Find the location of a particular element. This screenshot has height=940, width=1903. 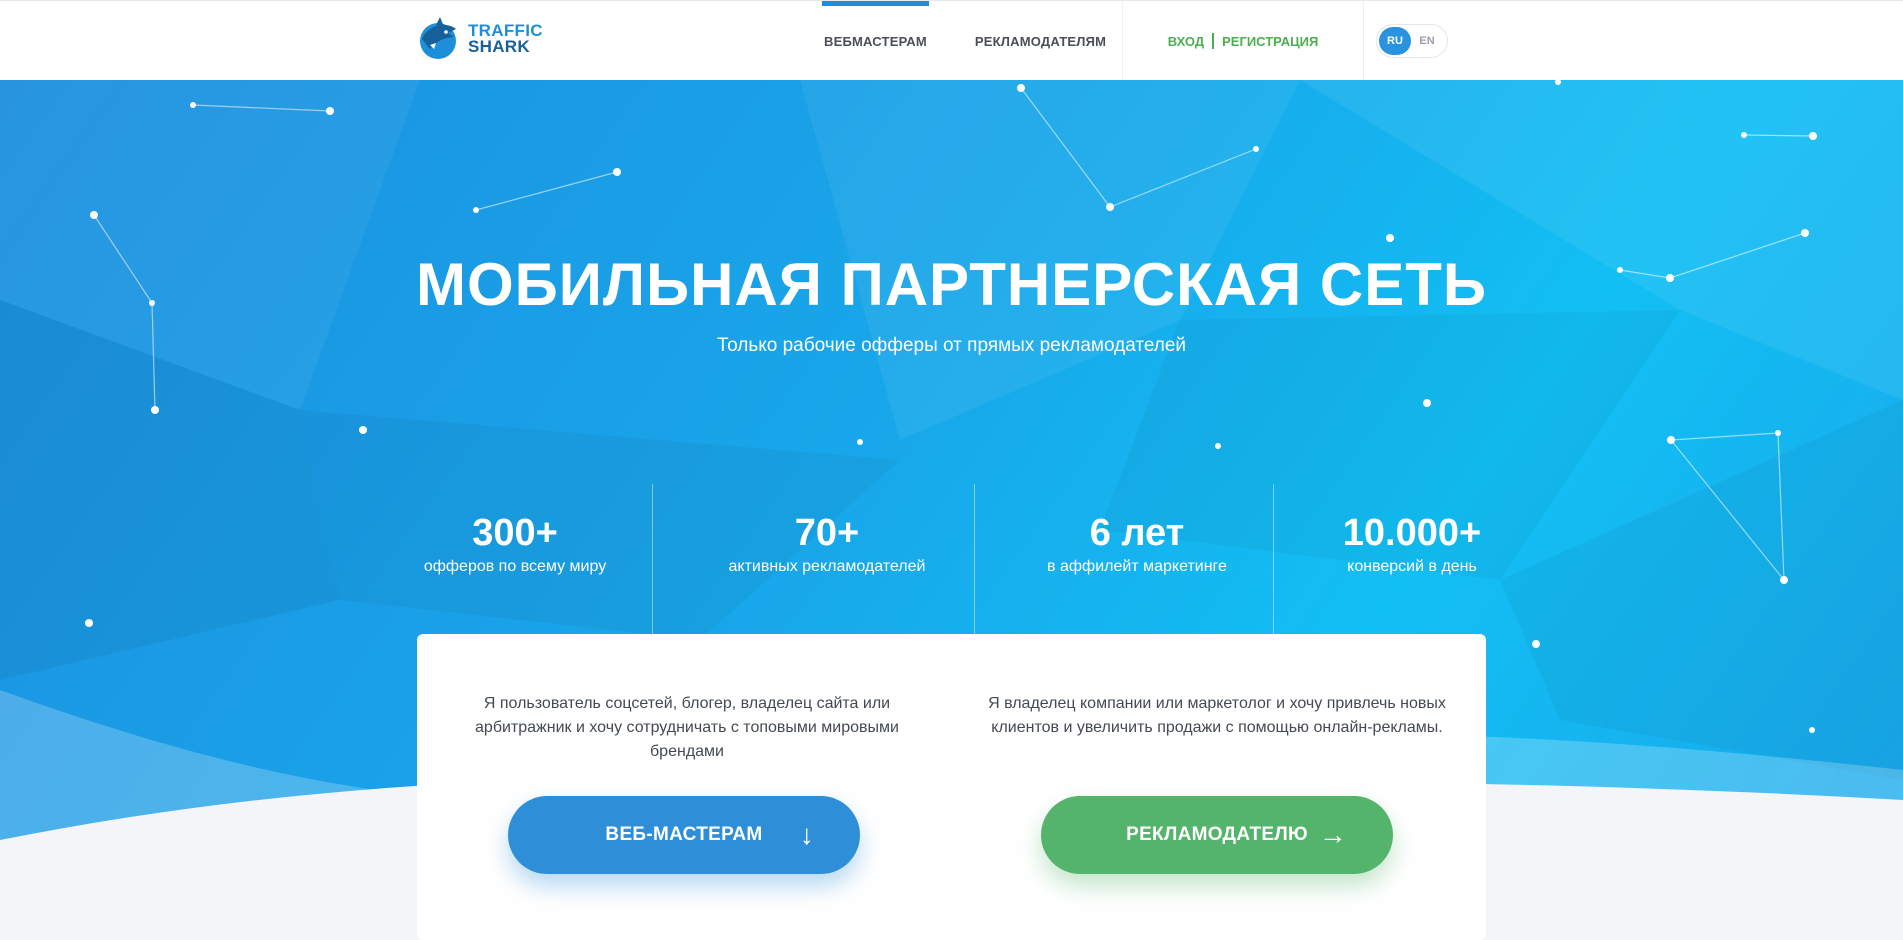

lang-en: EN is located at coordinates (1427, 41).